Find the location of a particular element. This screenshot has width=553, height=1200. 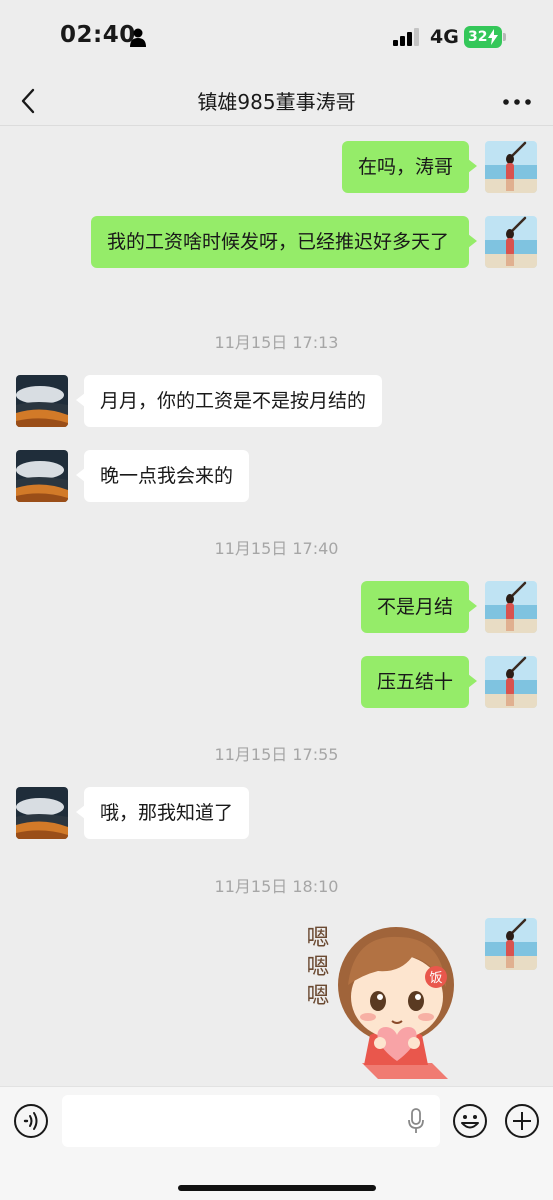

more-icon is located at coordinates (517, 102).